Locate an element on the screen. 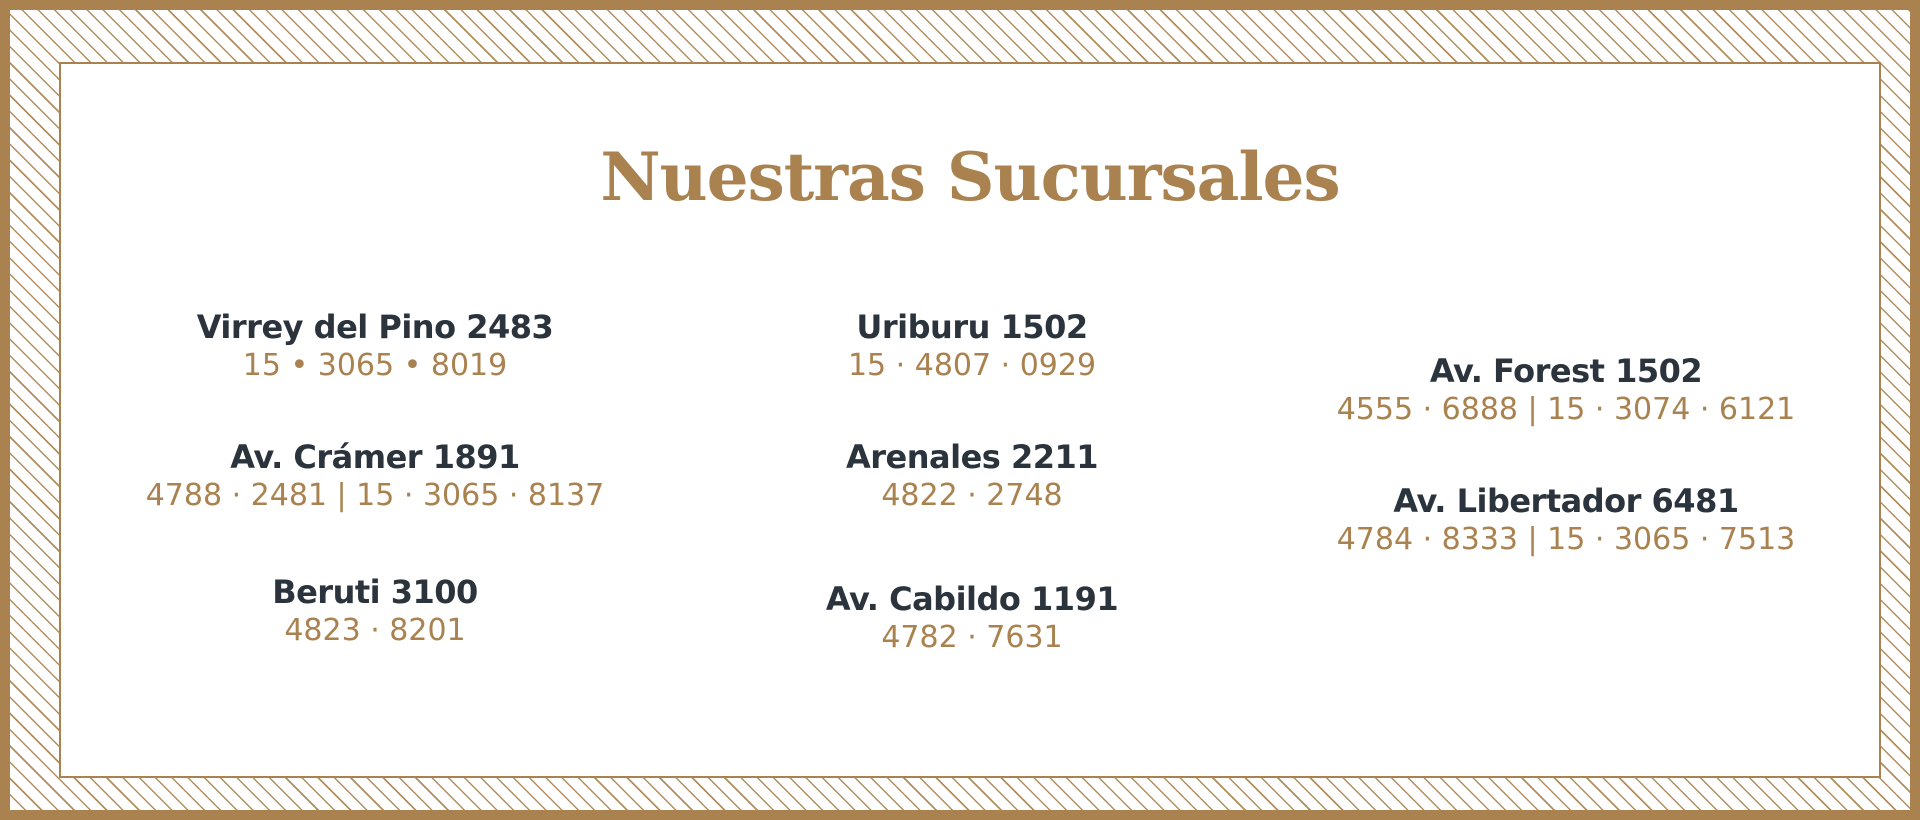  branch-name: Av. Cabildo 1191 is located at coordinates (972, 599).